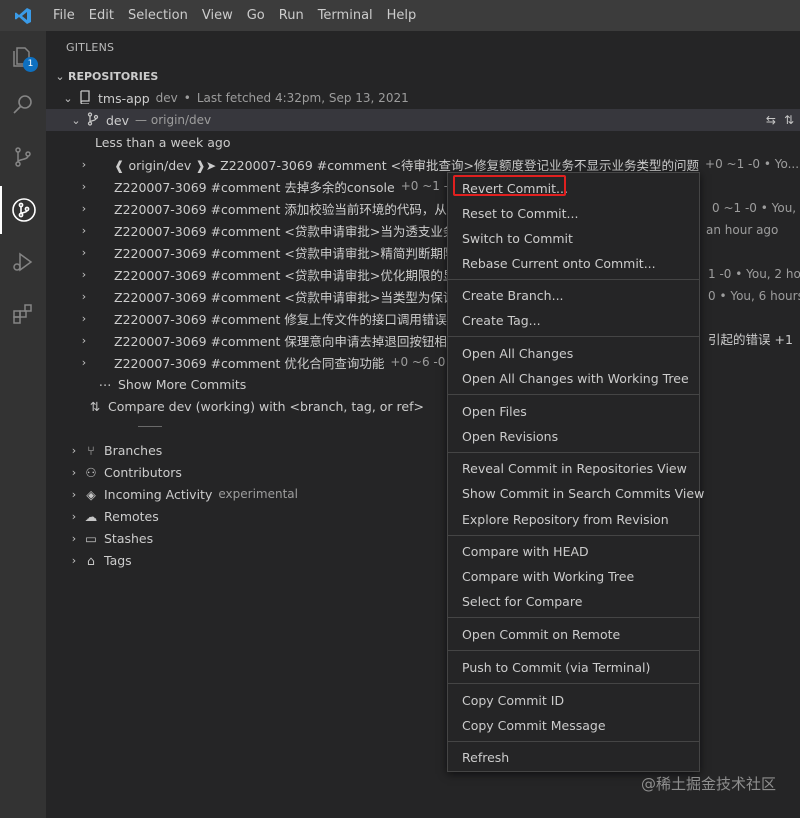 The width and height of the screenshot is (800, 818). I want to click on commit-message: Z220007-3069 #comment 去掉多余的console, so click(254, 187).